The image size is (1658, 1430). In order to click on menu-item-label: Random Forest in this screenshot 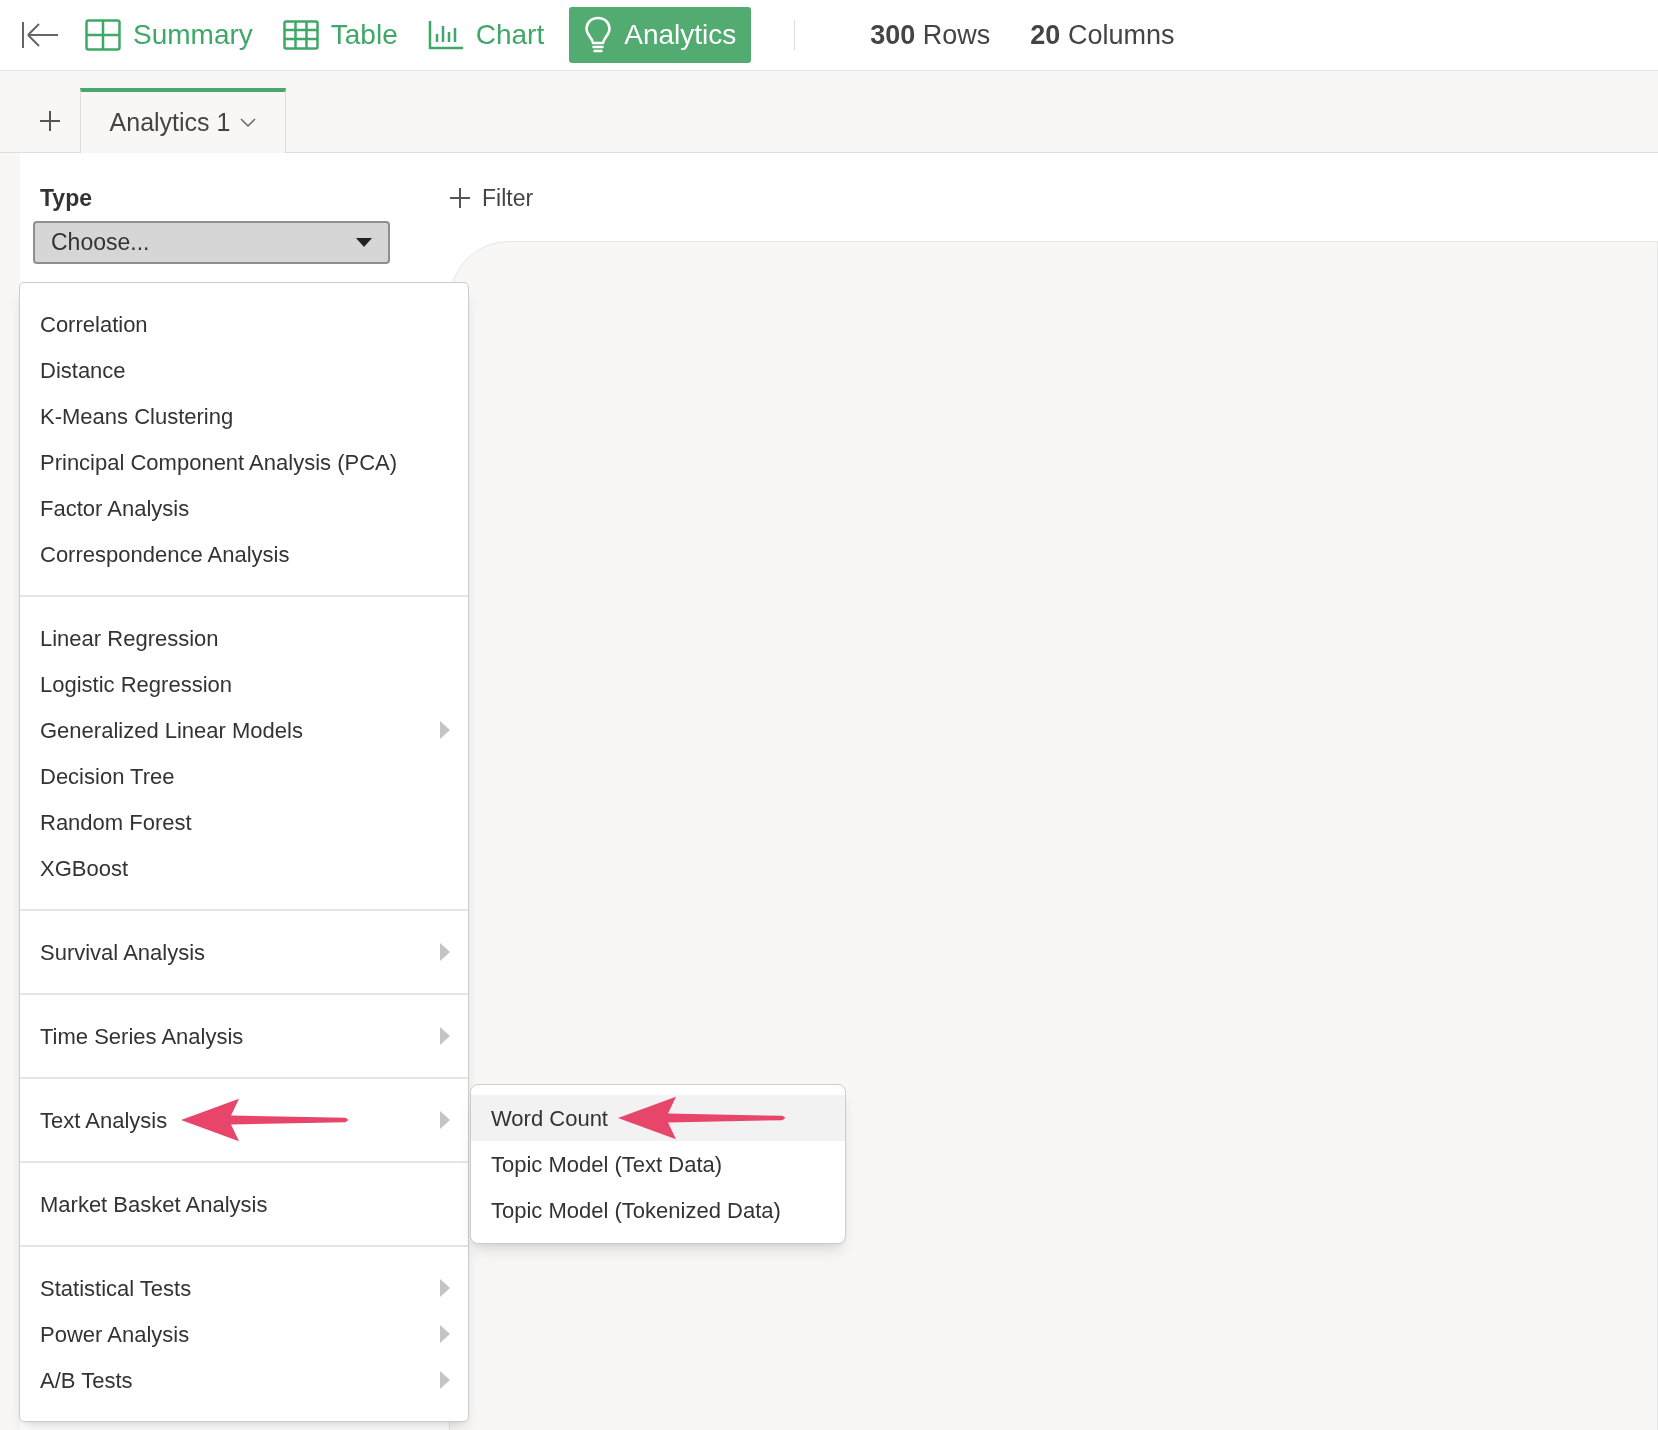, I will do `click(116, 822)`.